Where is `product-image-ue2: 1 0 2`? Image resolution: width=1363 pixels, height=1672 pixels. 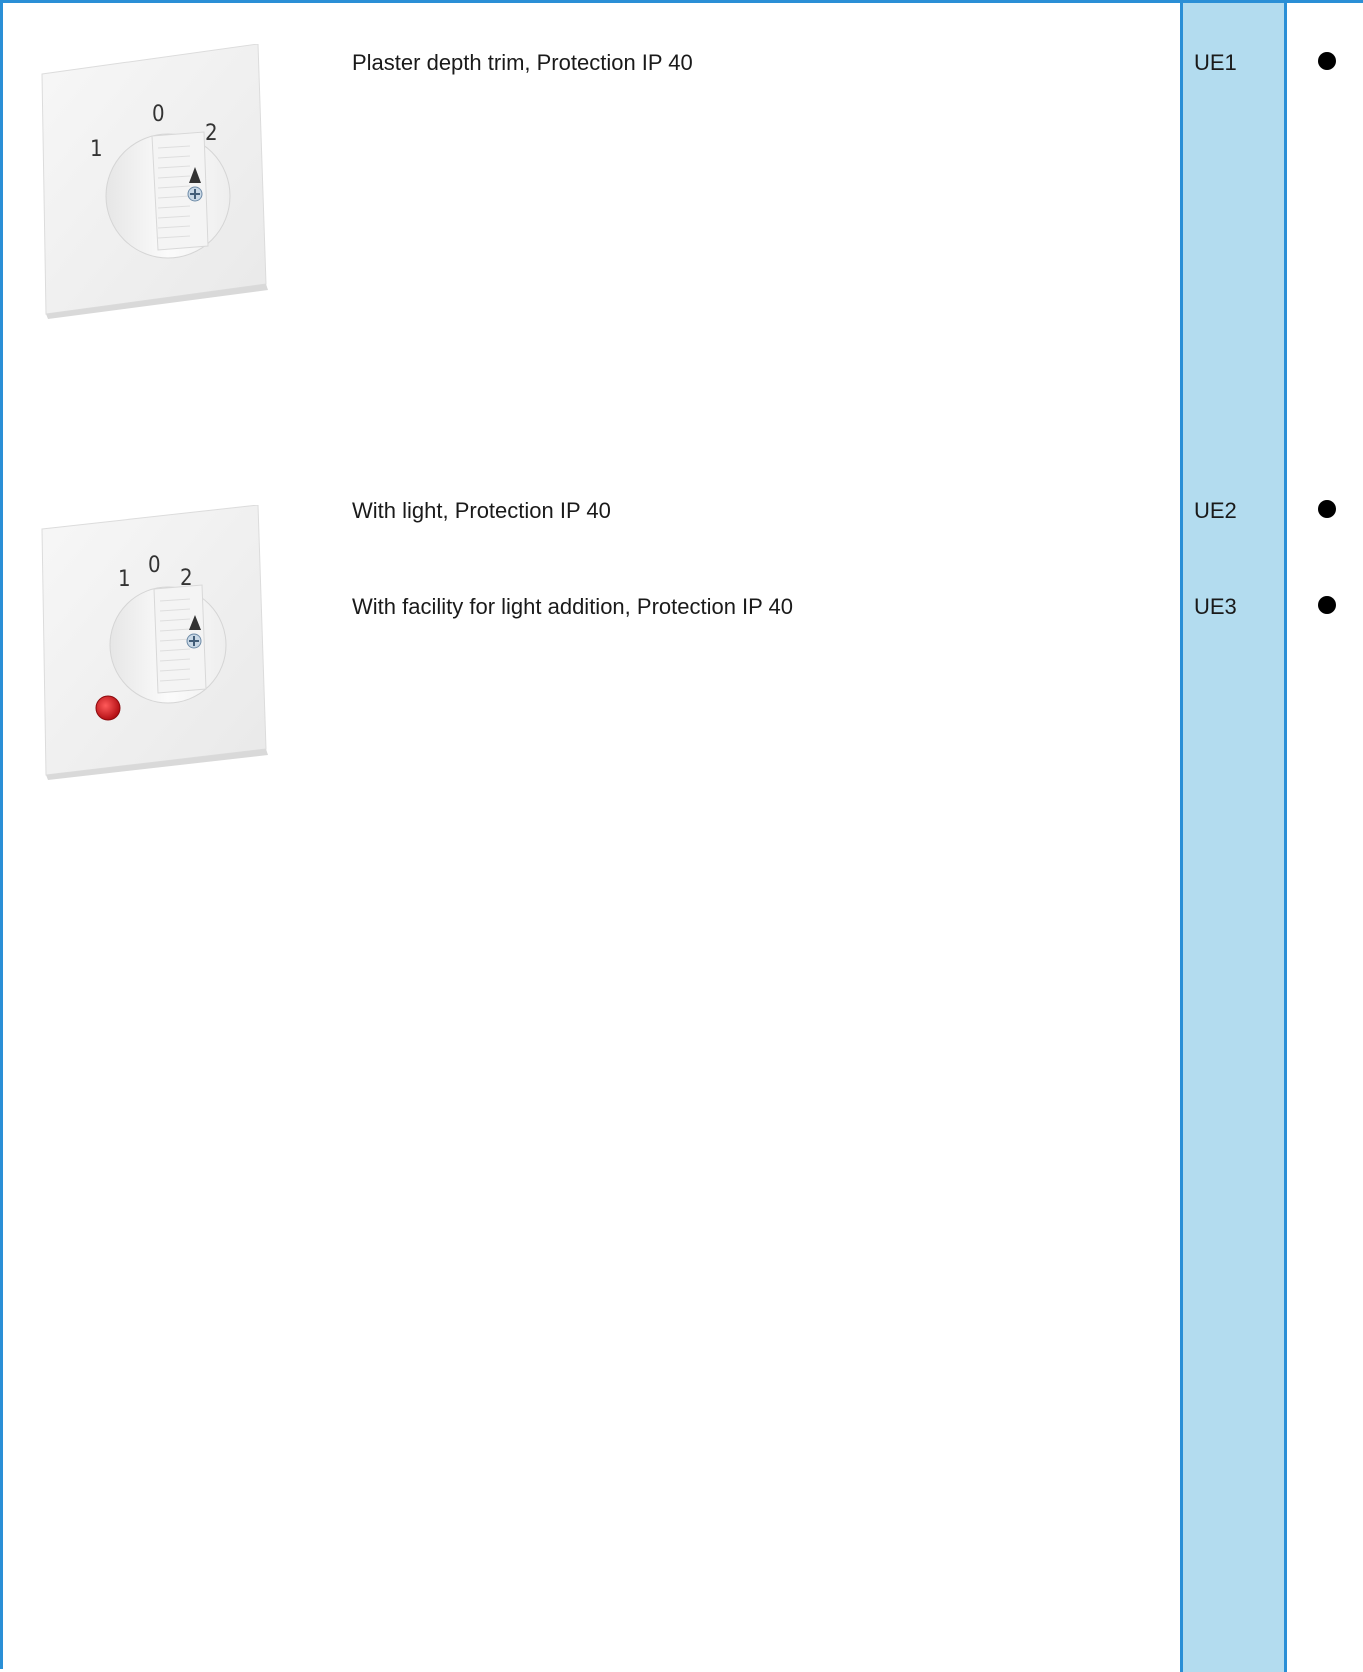
product-image-ue2: 1 0 2 is located at coordinates (155, 642).